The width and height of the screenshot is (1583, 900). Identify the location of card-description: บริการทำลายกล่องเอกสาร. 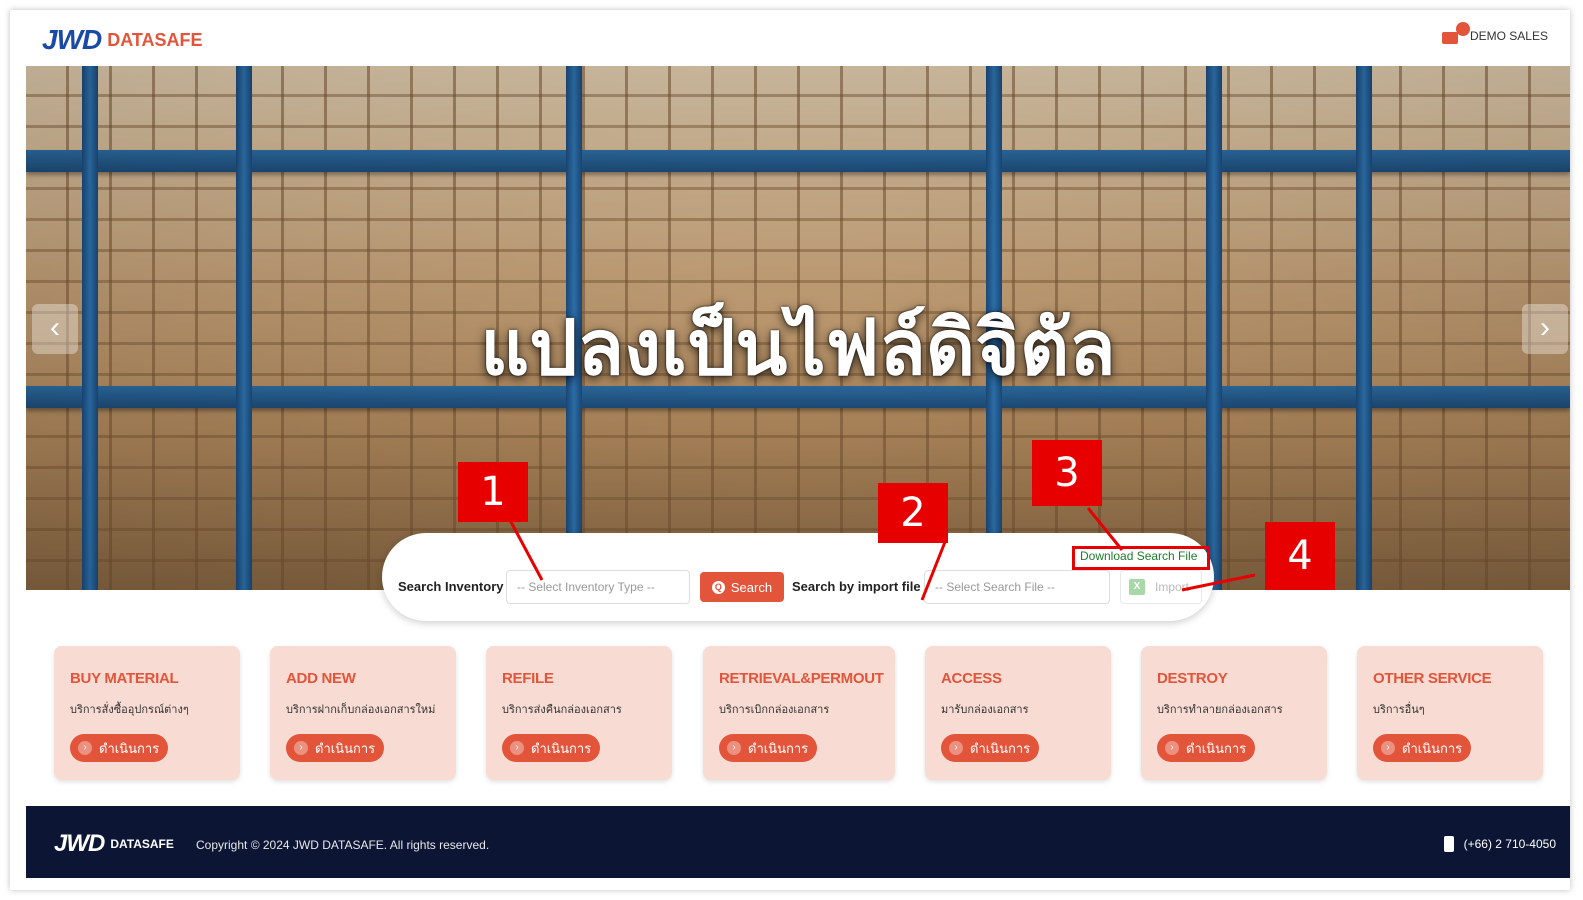
(1220, 710).